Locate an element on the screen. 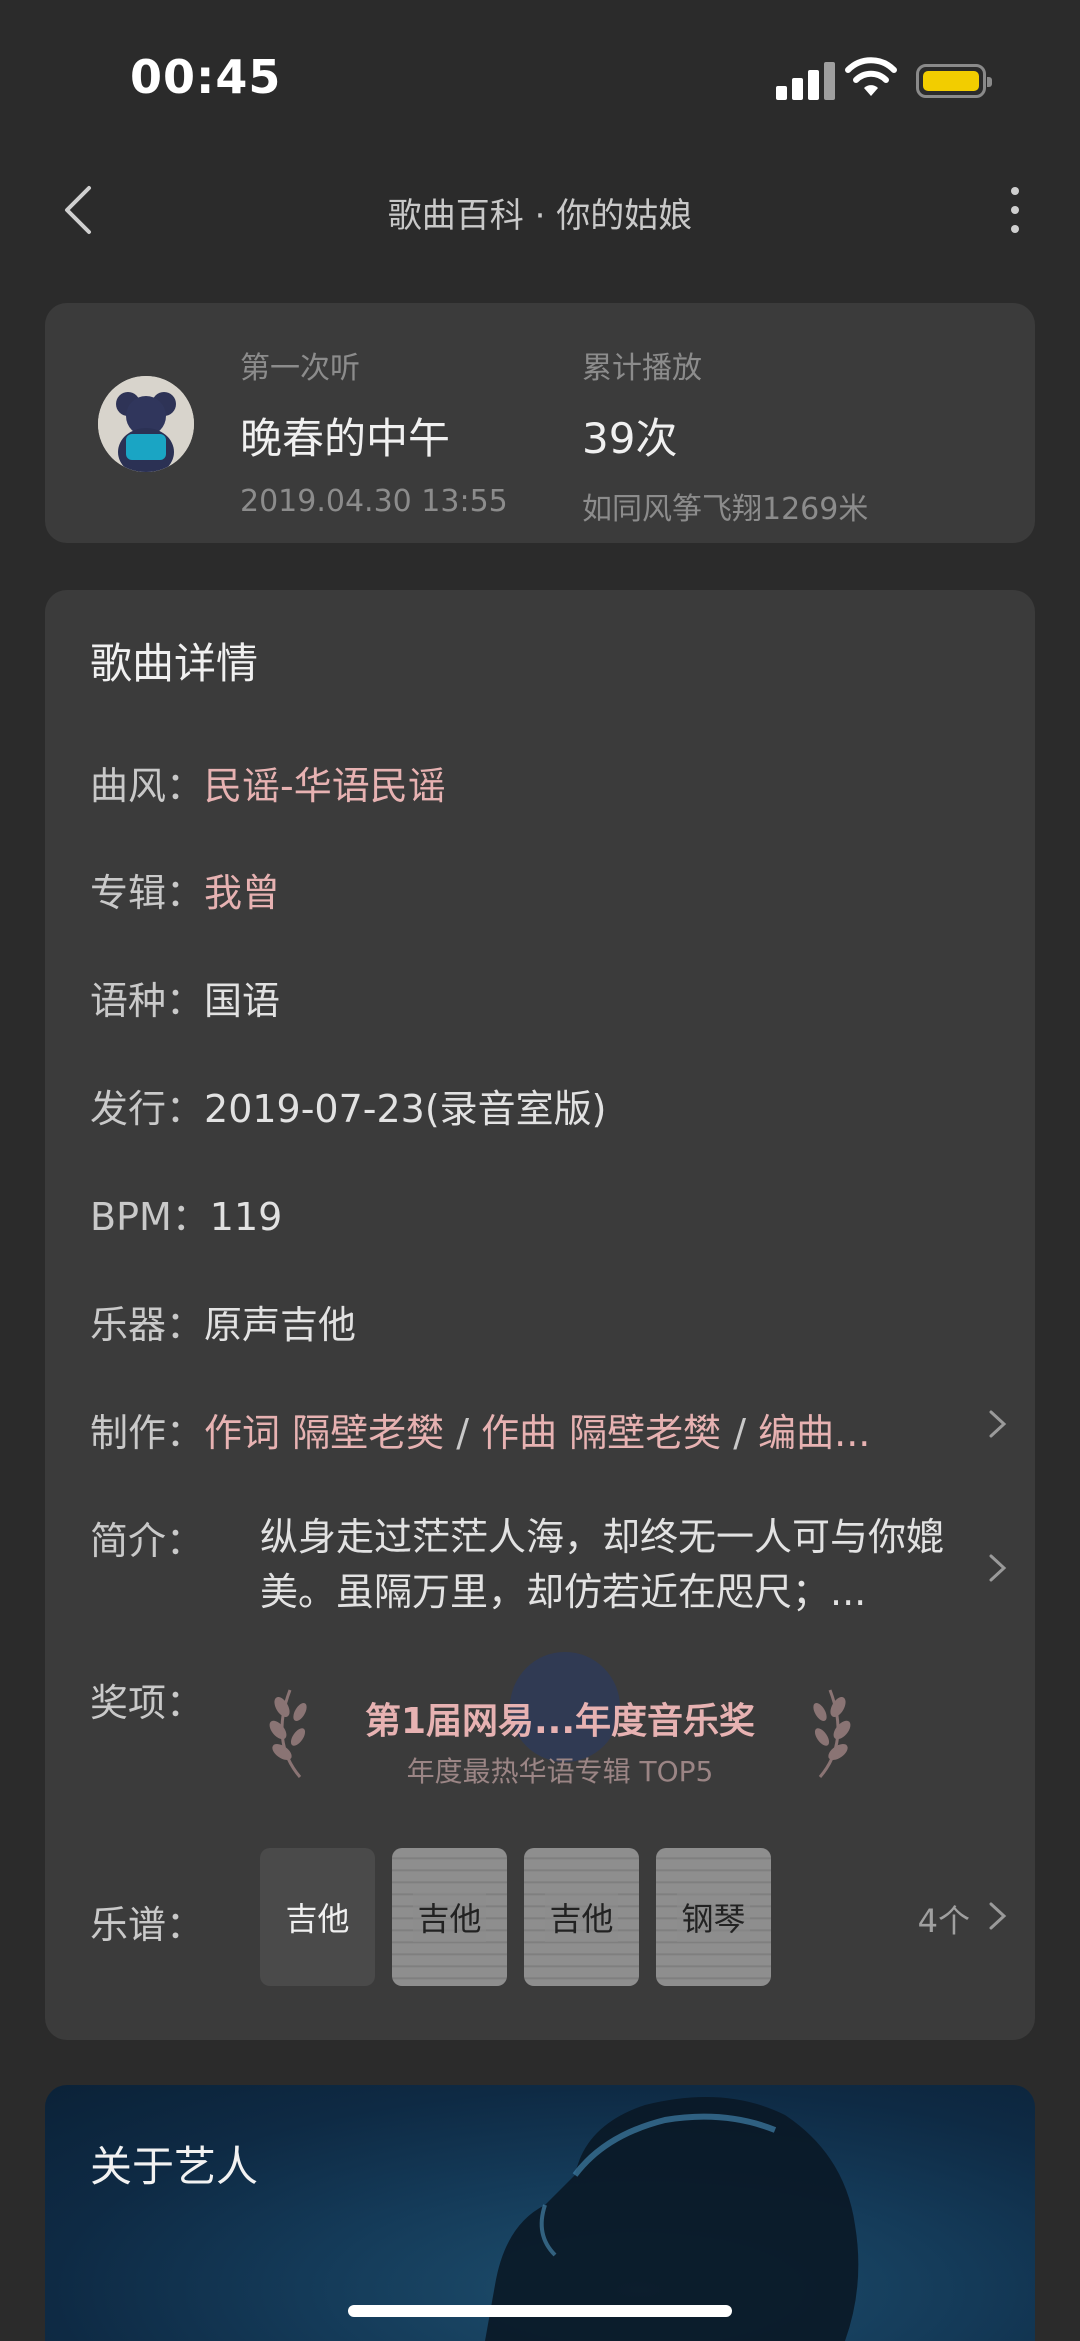 The height and width of the screenshot is (2341, 1080). release-value: 2019-07-23(录音室版) is located at coordinates (405, 1109).